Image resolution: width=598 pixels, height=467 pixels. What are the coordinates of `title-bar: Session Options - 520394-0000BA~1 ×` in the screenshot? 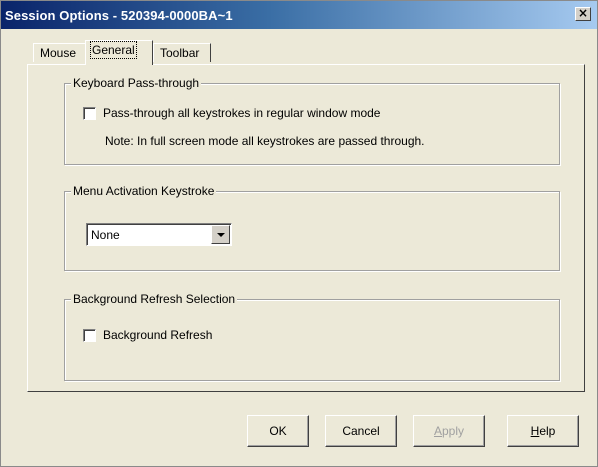 It's located at (299, 15).